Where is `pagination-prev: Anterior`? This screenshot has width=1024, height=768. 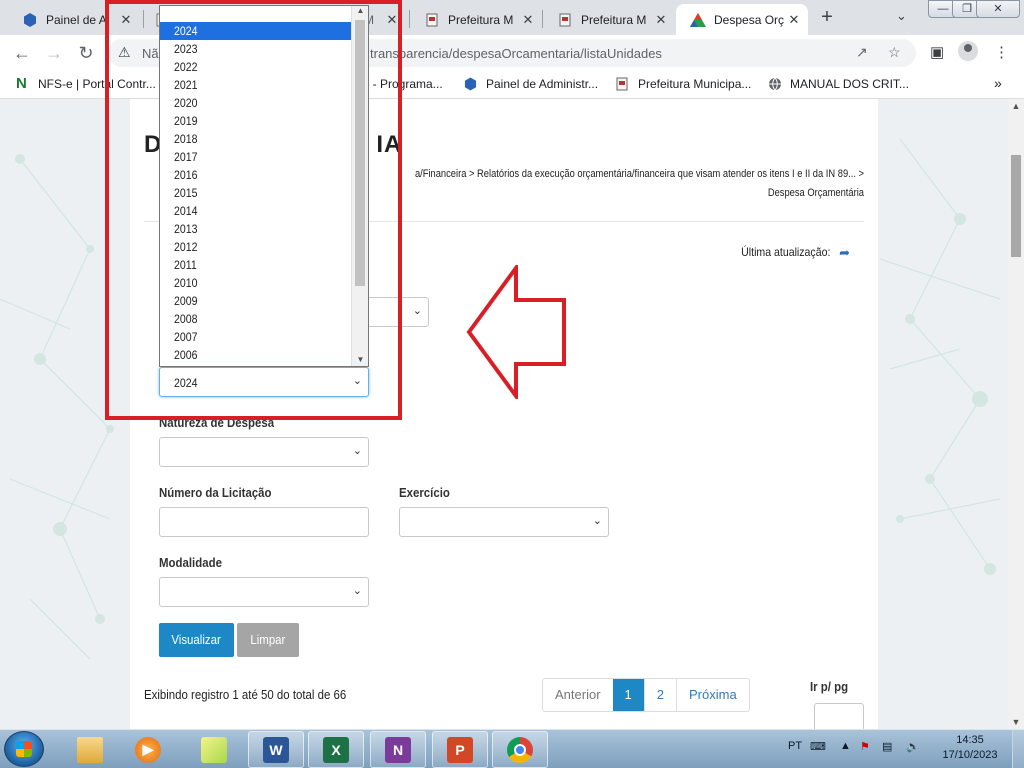 pagination-prev: Anterior is located at coordinates (578, 695).